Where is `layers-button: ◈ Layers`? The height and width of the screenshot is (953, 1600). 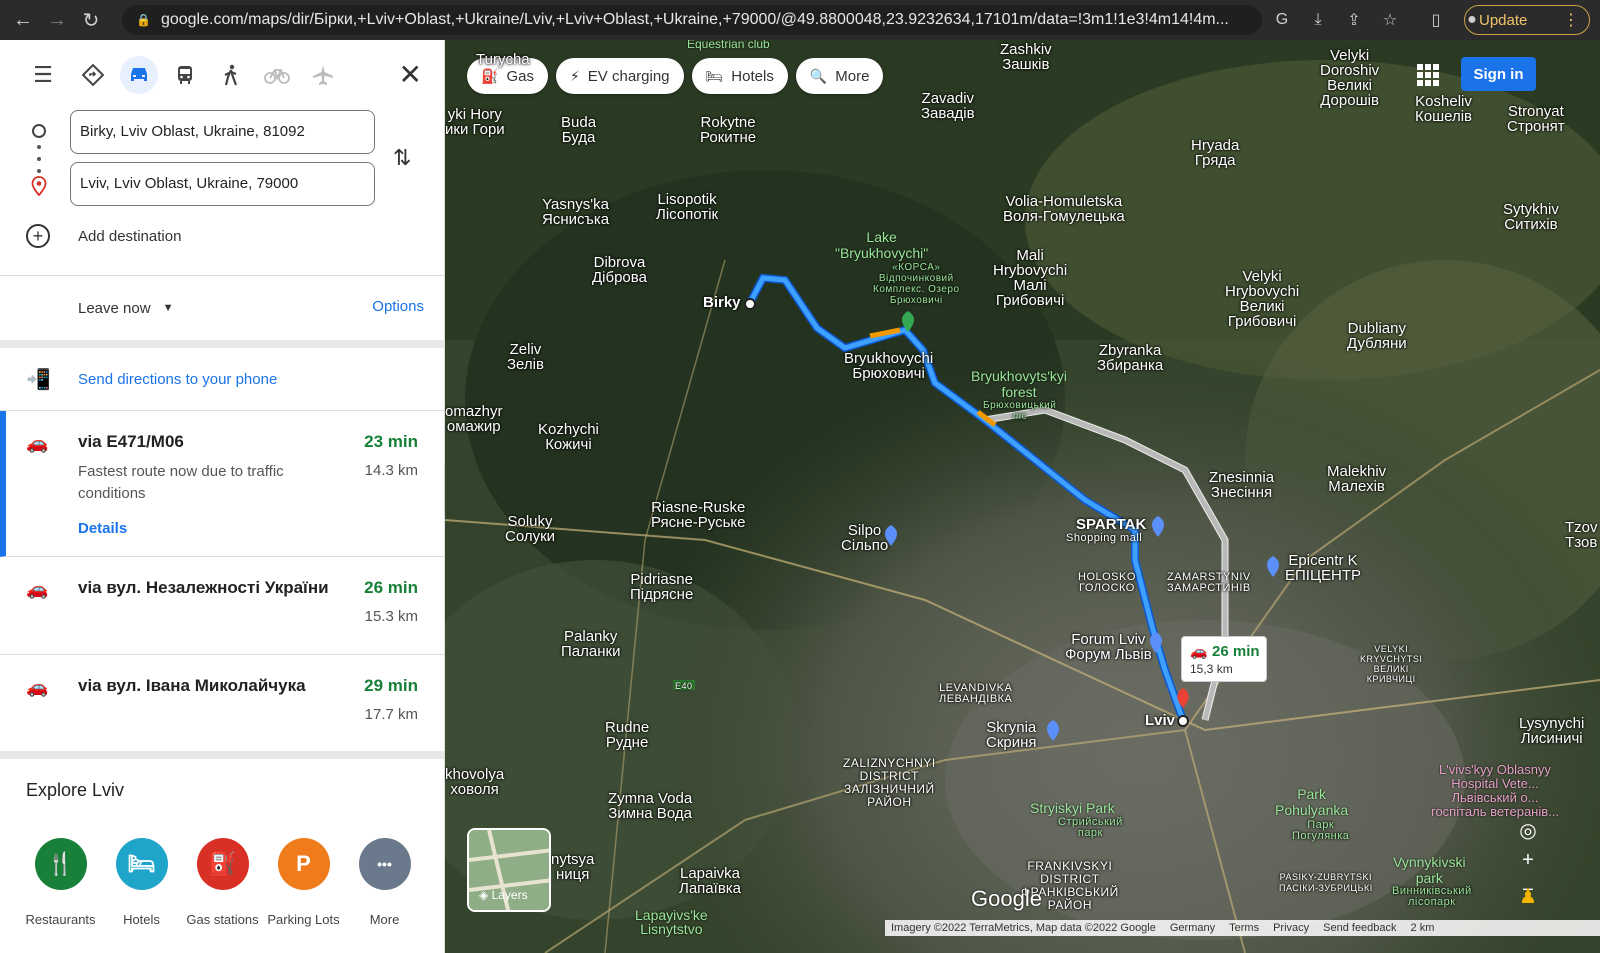 layers-button: ◈ Layers is located at coordinates (509, 870).